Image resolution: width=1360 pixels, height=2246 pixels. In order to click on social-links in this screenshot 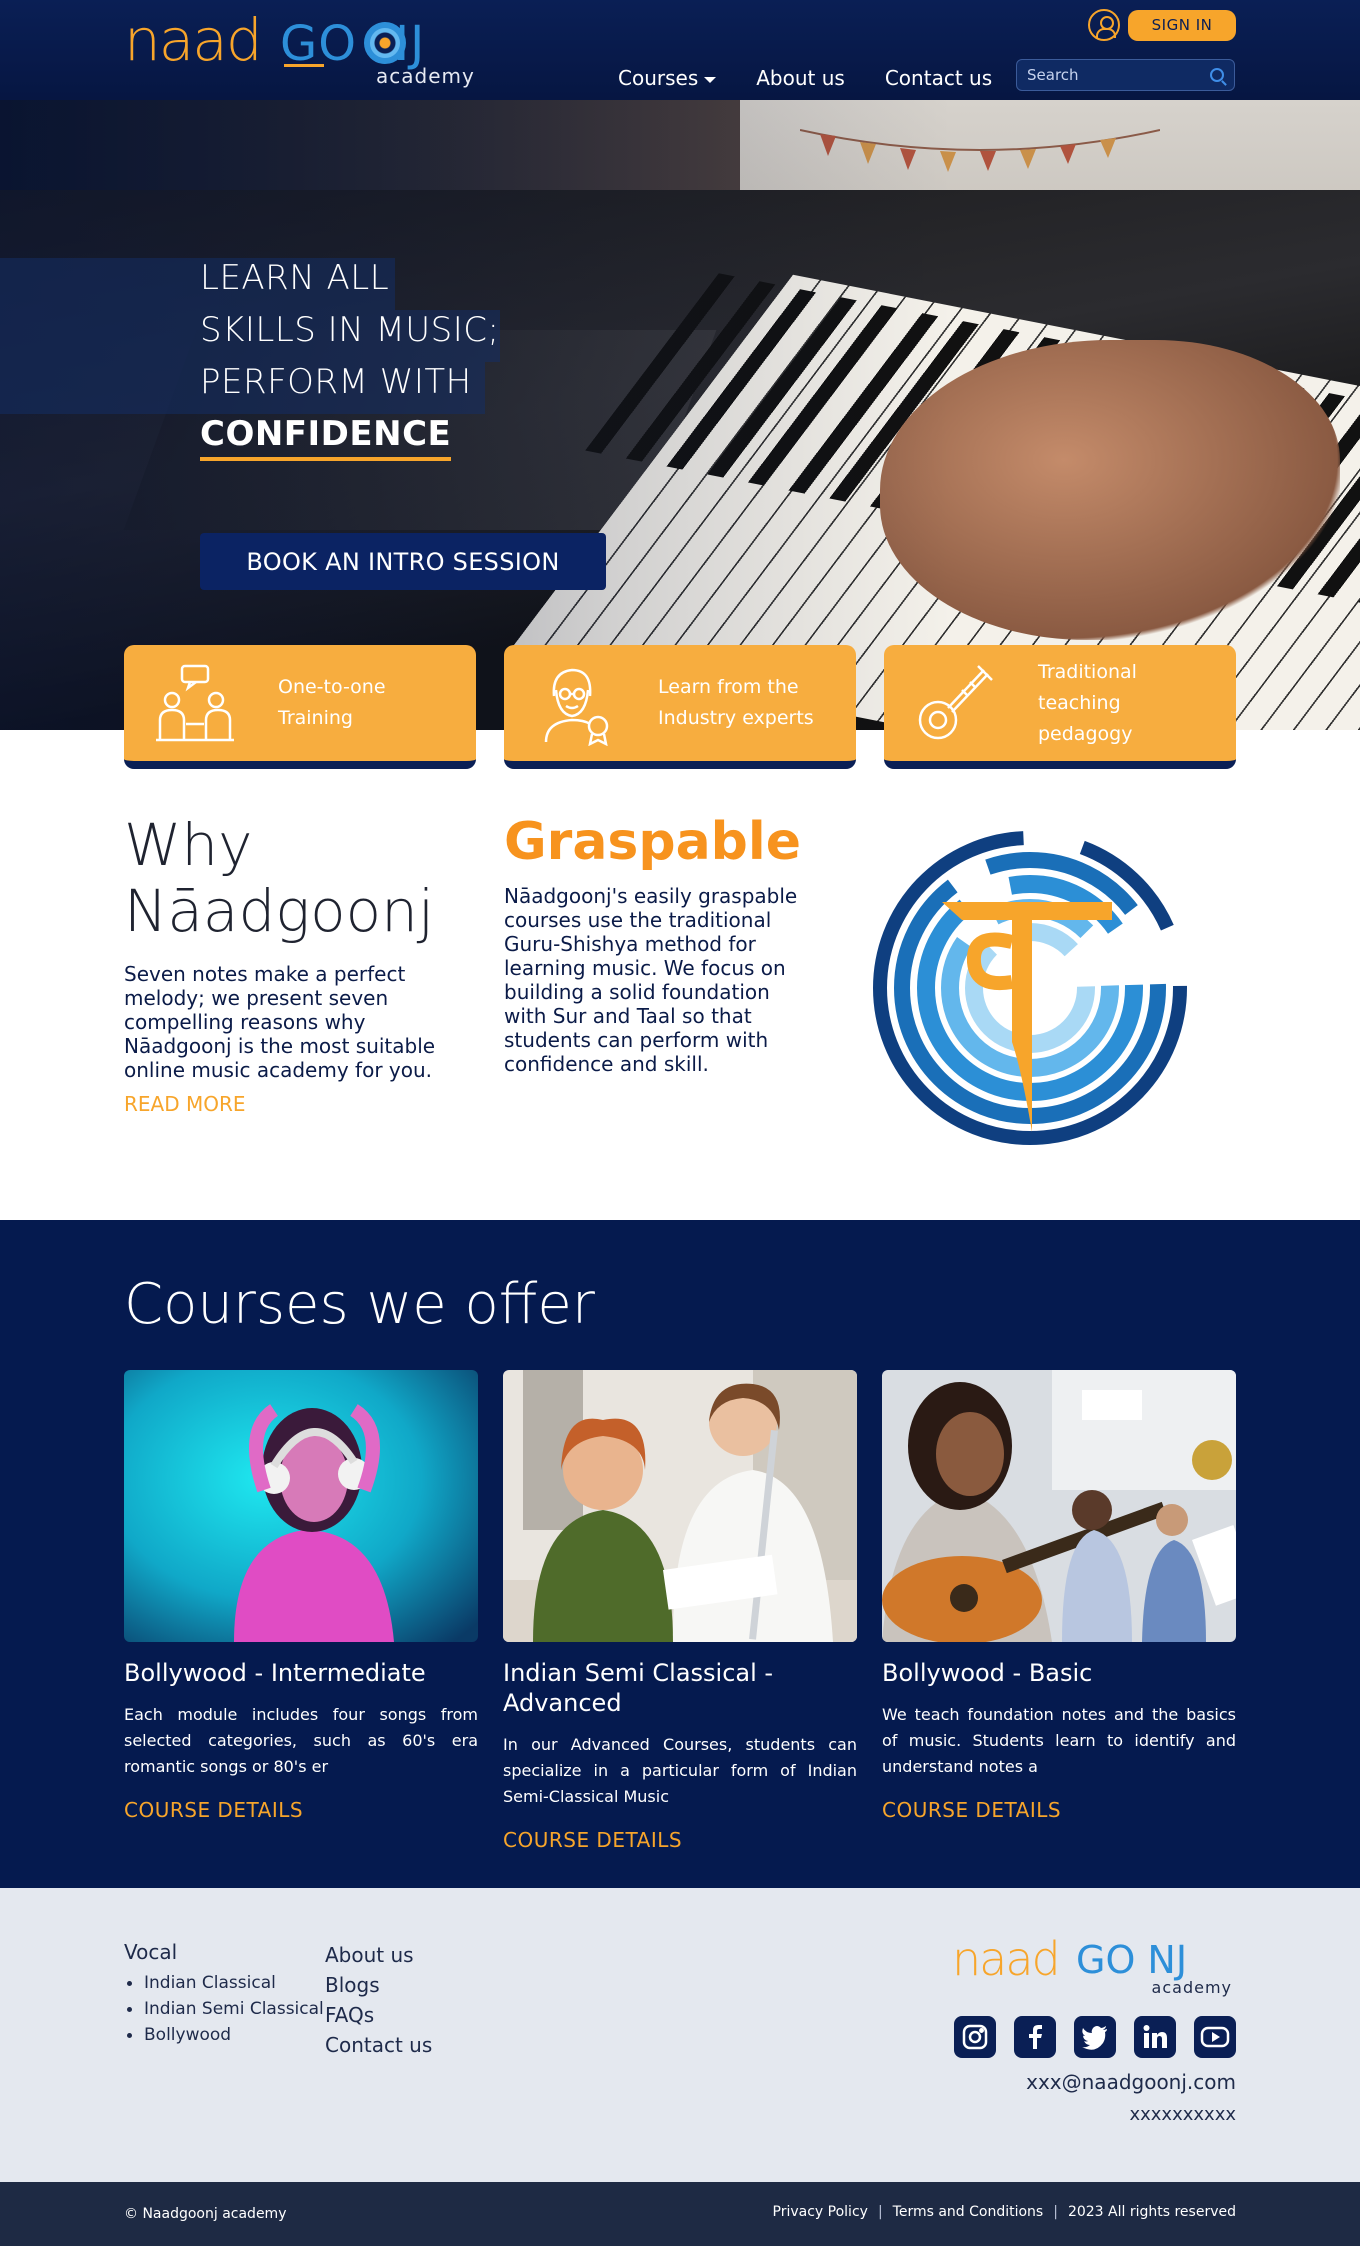, I will do `click(1095, 2037)`.